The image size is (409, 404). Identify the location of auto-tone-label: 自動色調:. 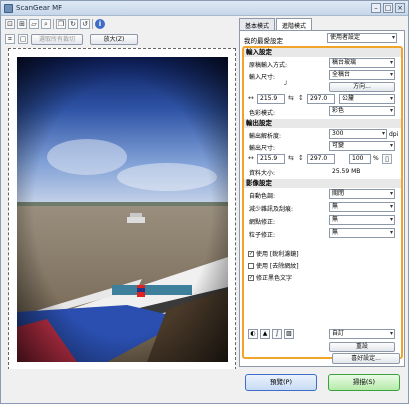
(262, 196).